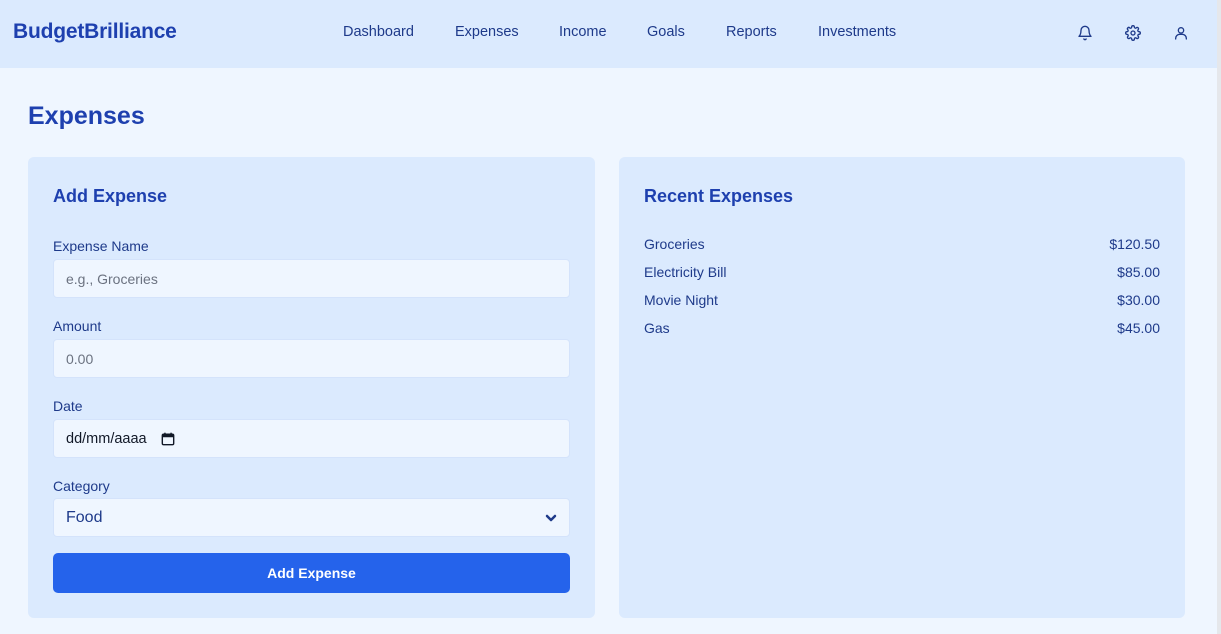 The image size is (1221, 634). I want to click on expense-item-amount: $120.50, so click(1134, 244).